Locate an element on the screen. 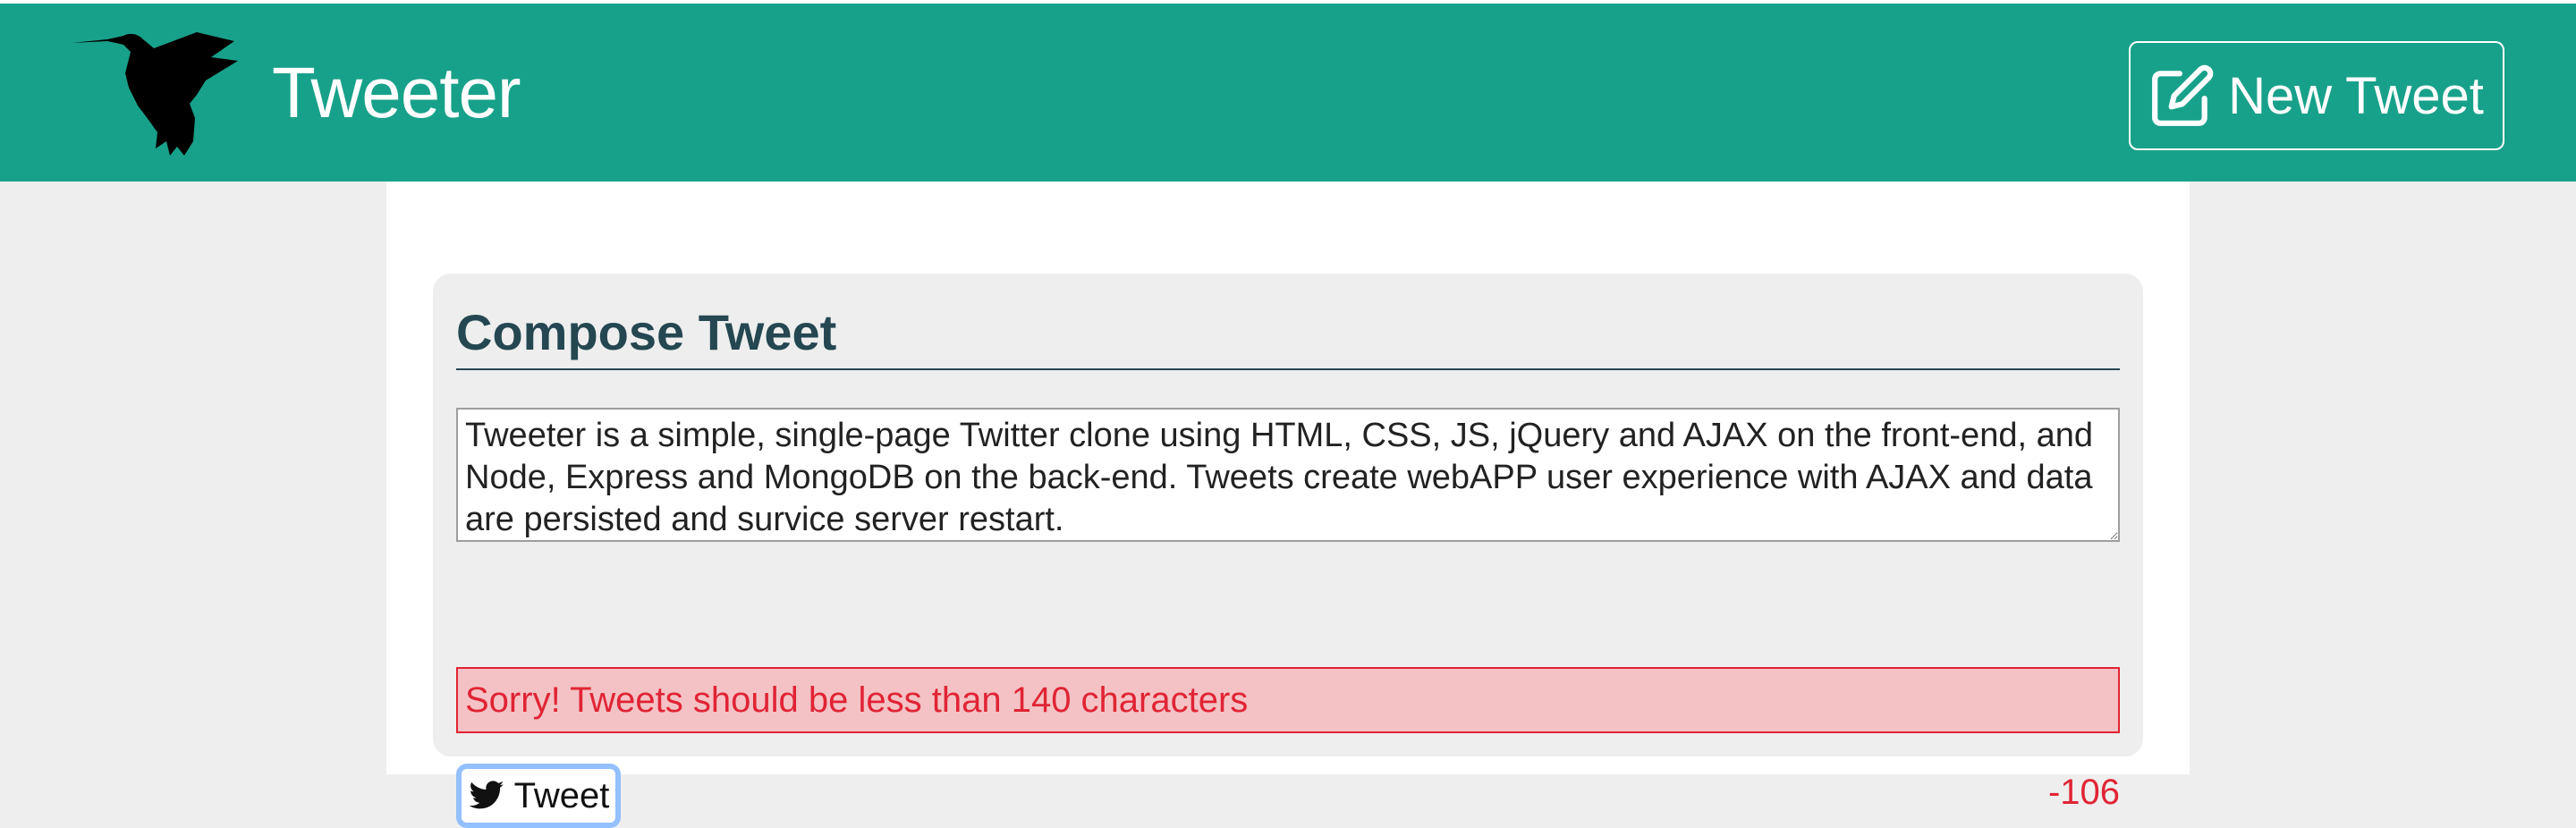 This screenshot has width=2576, height=828. twitter-bird-icon is located at coordinates (486, 795).